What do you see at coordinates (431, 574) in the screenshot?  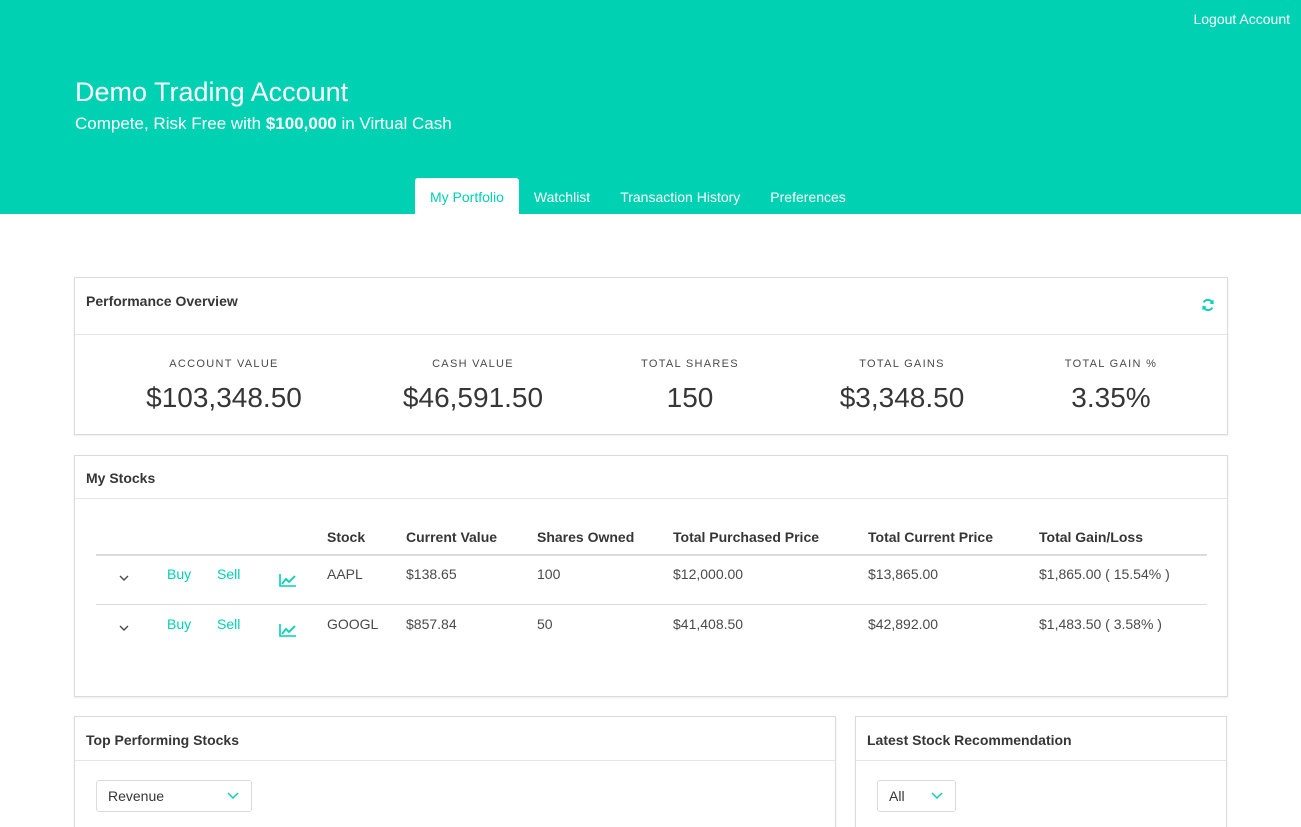 I see `cell-current-value: $138.65` at bounding box center [431, 574].